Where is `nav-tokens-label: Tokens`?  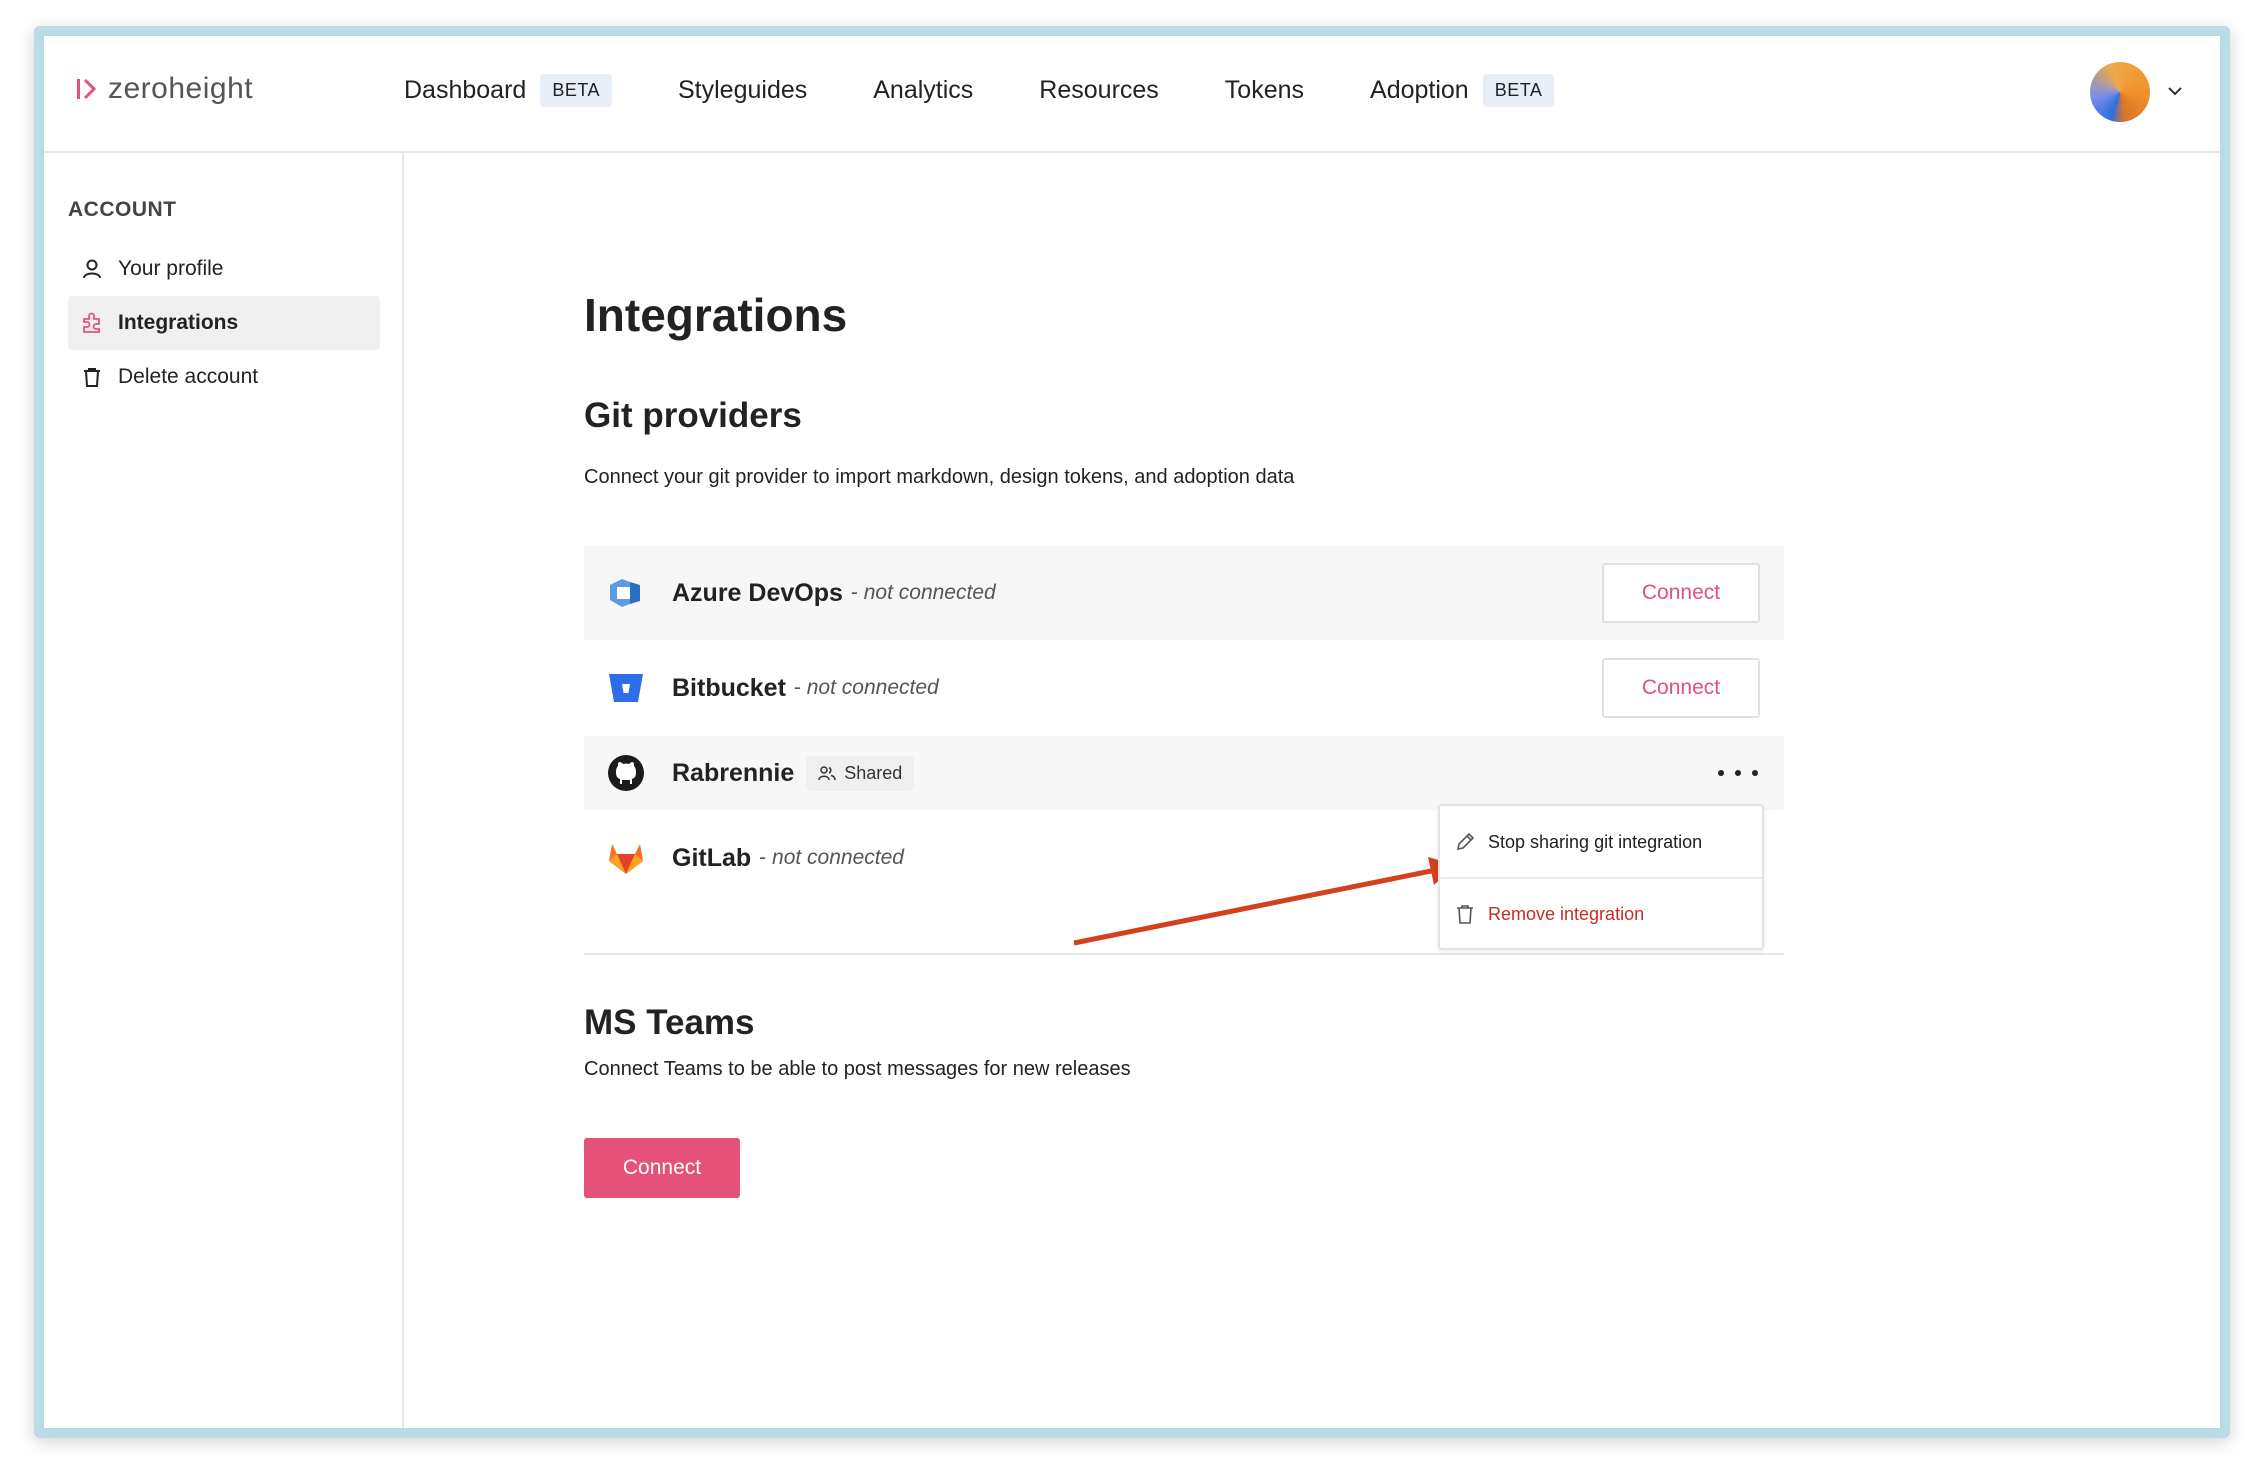 nav-tokens-label: Tokens is located at coordinates (1264, 89).